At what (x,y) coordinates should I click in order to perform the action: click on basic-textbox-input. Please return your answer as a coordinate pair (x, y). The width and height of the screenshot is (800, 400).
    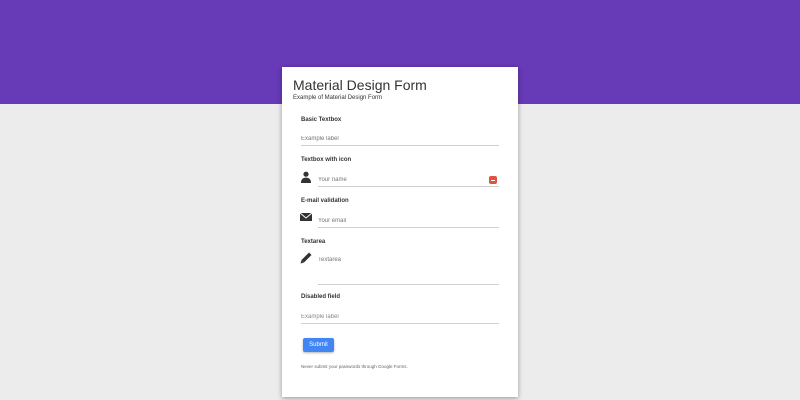
    Looking at the image, I should click on (400, 139).